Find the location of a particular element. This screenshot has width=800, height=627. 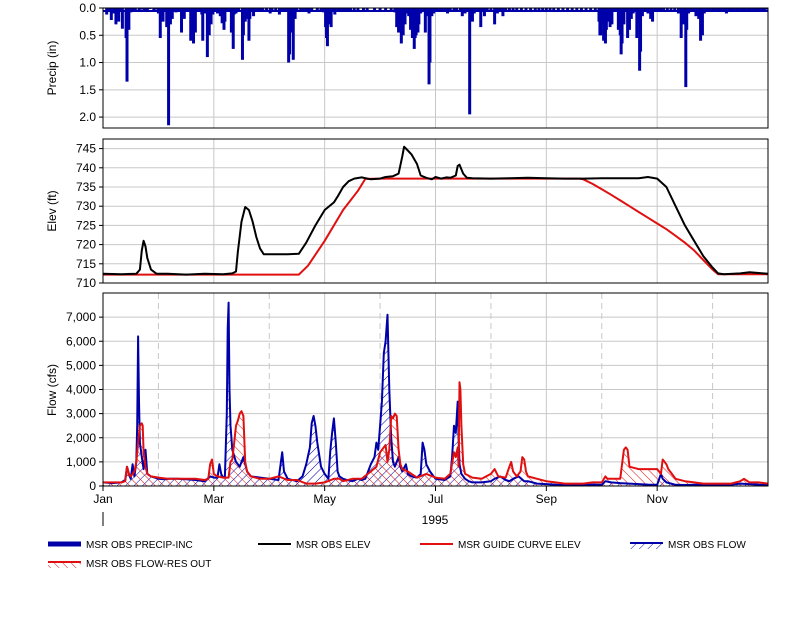

precip-yticks: 0.0 0.5 1.0 1.5 2.0 is located at coordinates (91, 62).